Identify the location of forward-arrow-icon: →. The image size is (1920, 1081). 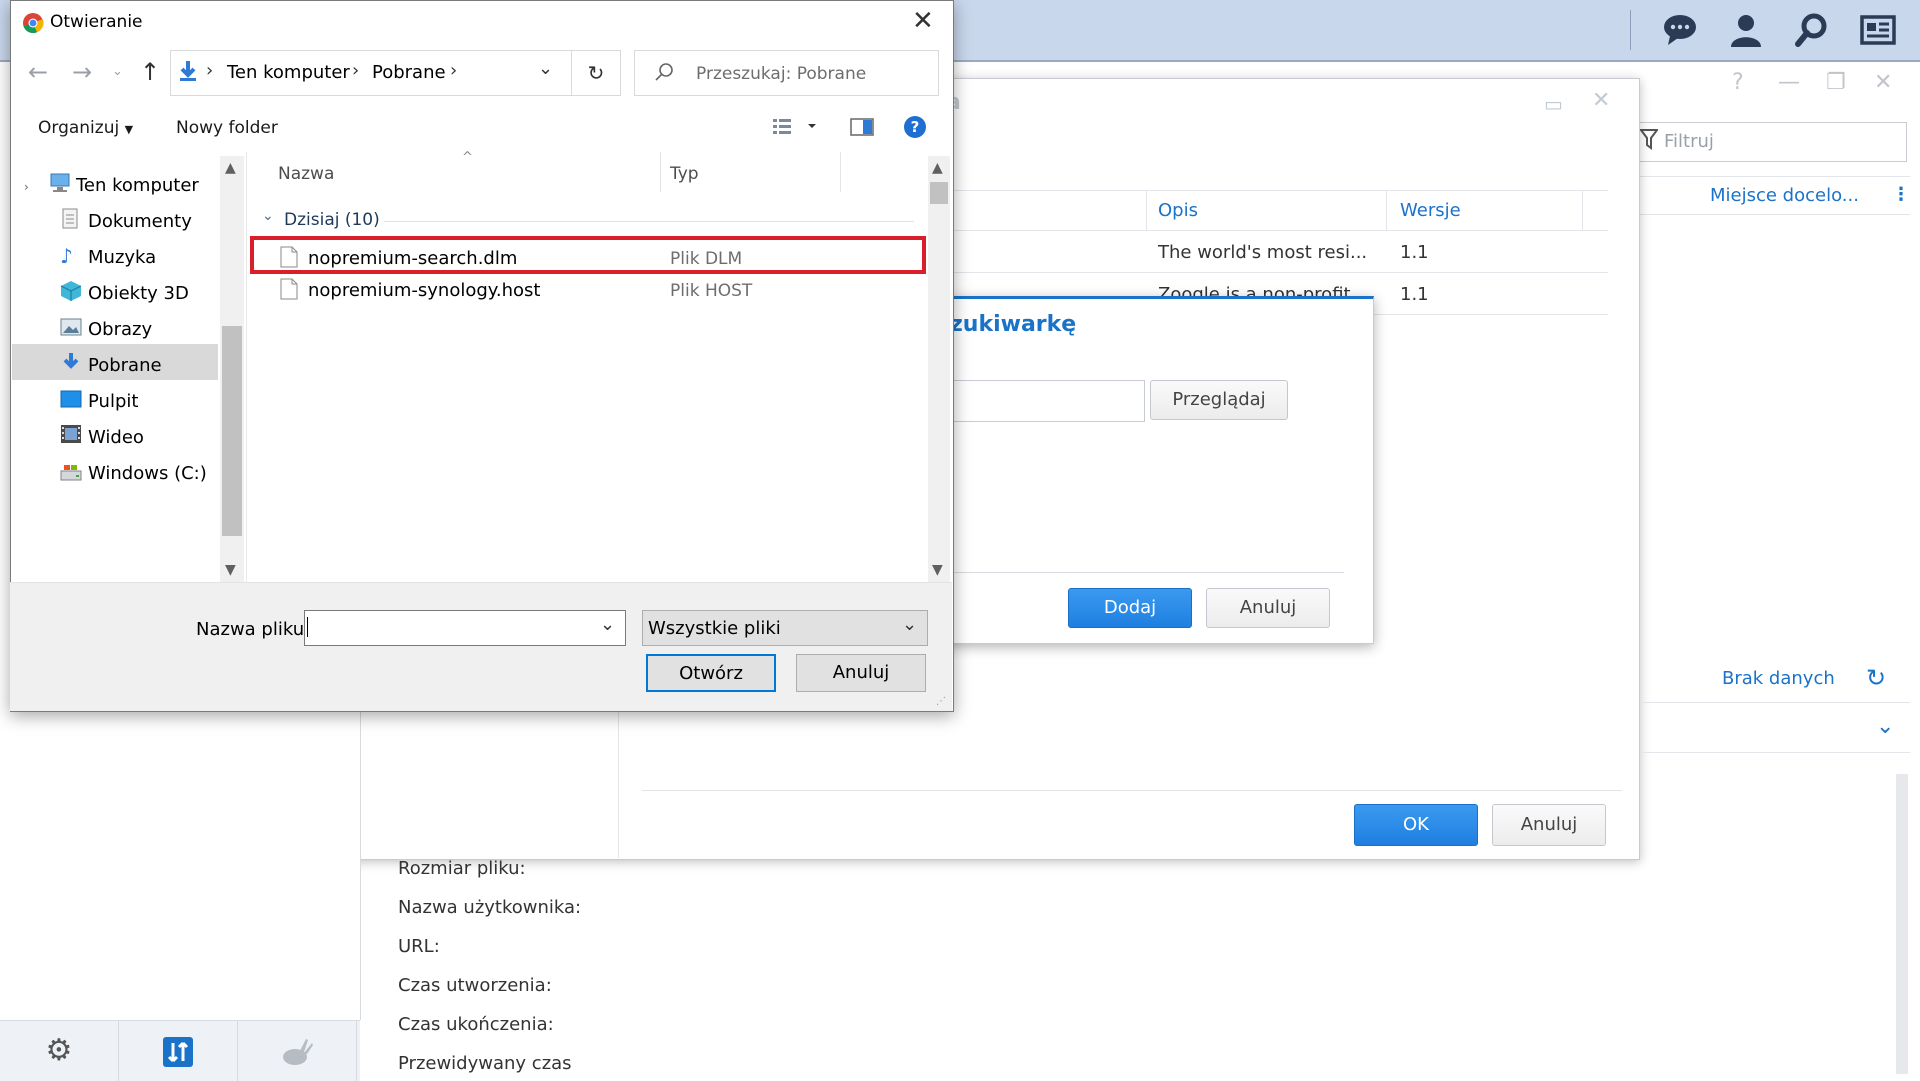
(82, 72).